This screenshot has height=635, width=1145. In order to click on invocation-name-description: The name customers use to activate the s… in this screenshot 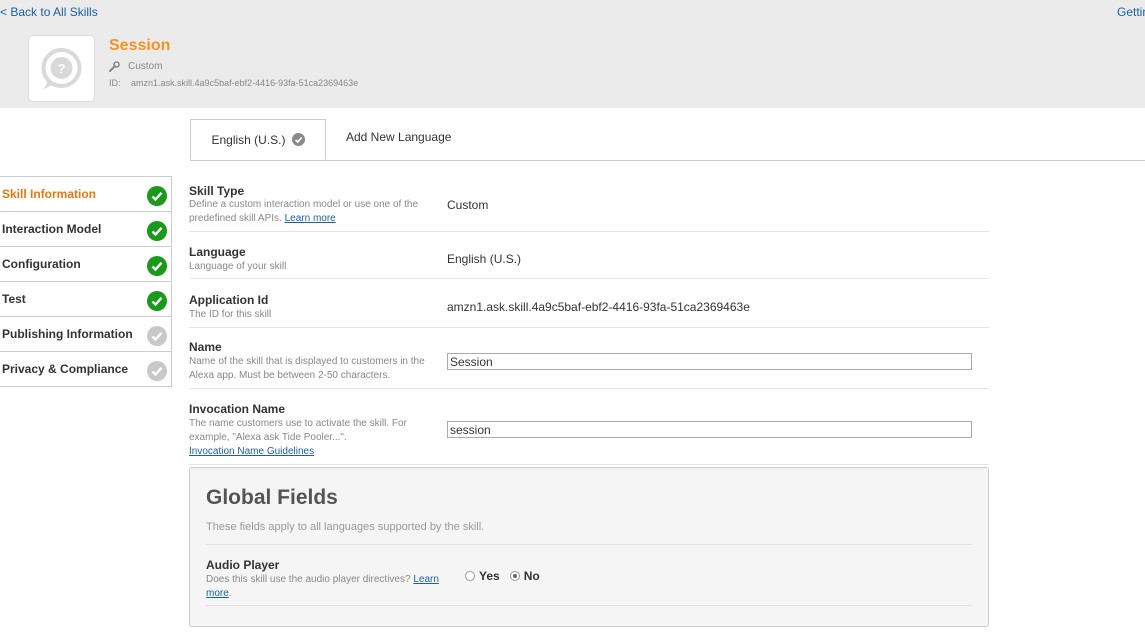, I will do `click(314, 438)`.